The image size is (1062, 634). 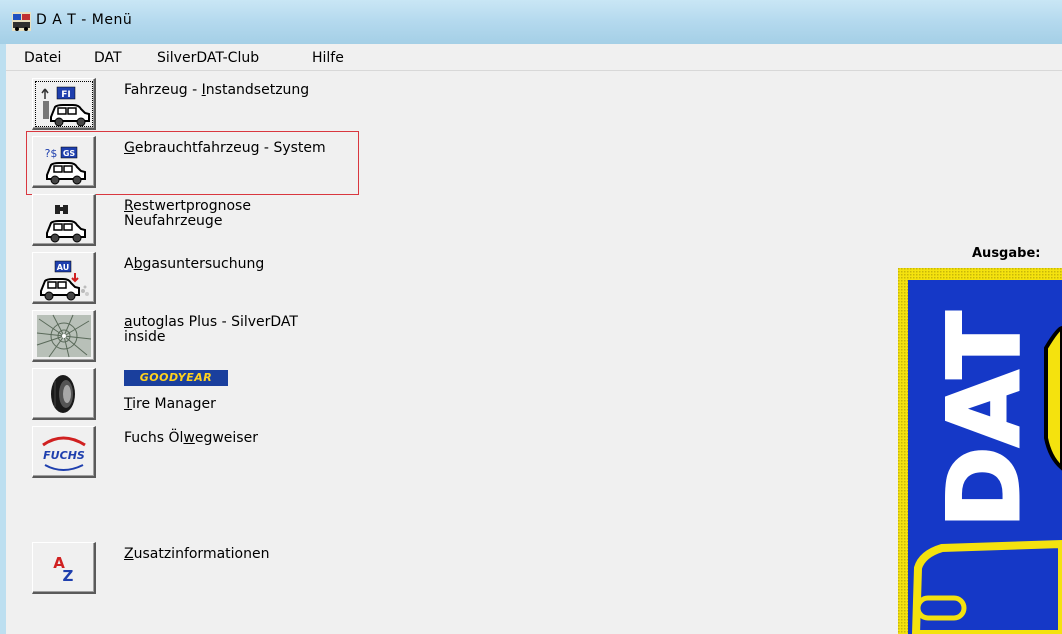 What do you see at coordinates (191, 438) in the screenshot?
I see `fuchs-oelwegweiser-label: Fuchs Ölwegweiser` at bounding box center [191, 438].